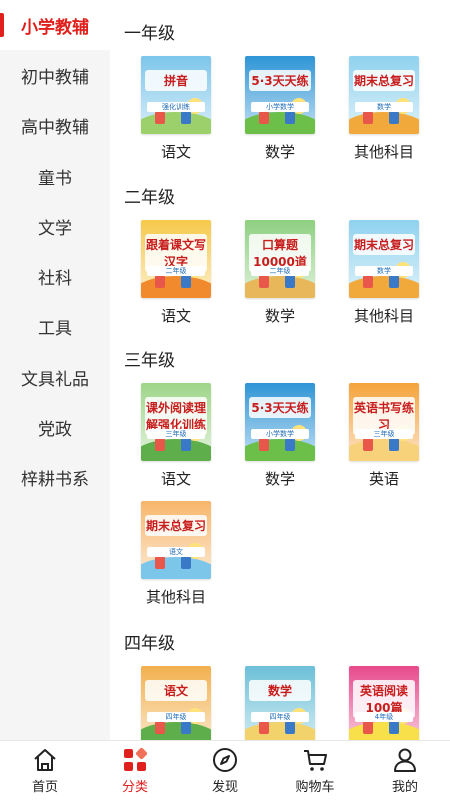 This screenshot has height=800, width=450. Describe the element at coordinates (384, 422) in the screenshot. I see `book-cover: 英语书写练习 三年级` at that location.